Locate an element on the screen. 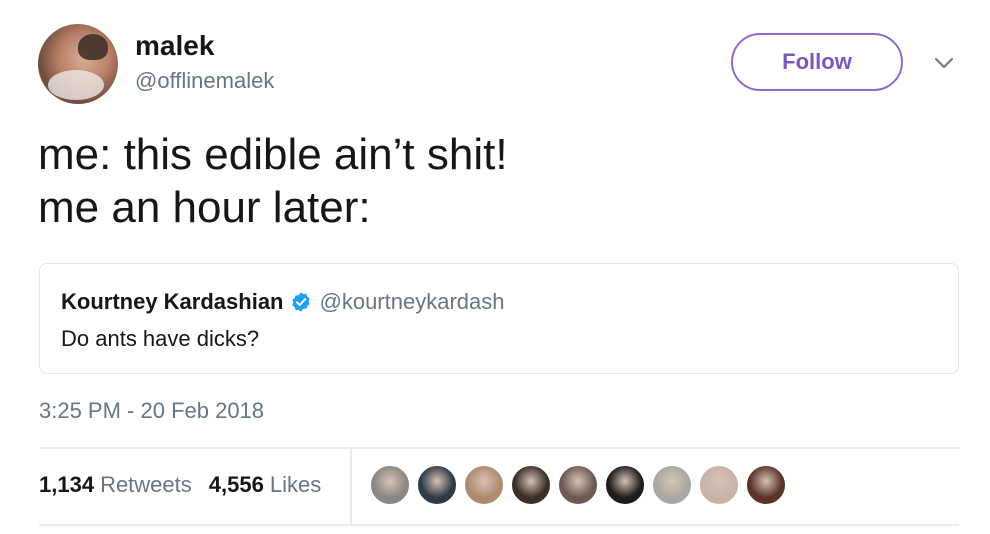  retweets-stat: 1,134 Retweets is located at coordinates (115, 485).